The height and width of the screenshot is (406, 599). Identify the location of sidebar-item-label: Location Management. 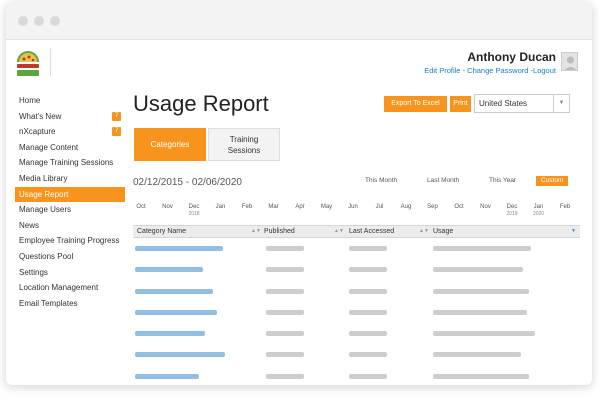
(59, 288).